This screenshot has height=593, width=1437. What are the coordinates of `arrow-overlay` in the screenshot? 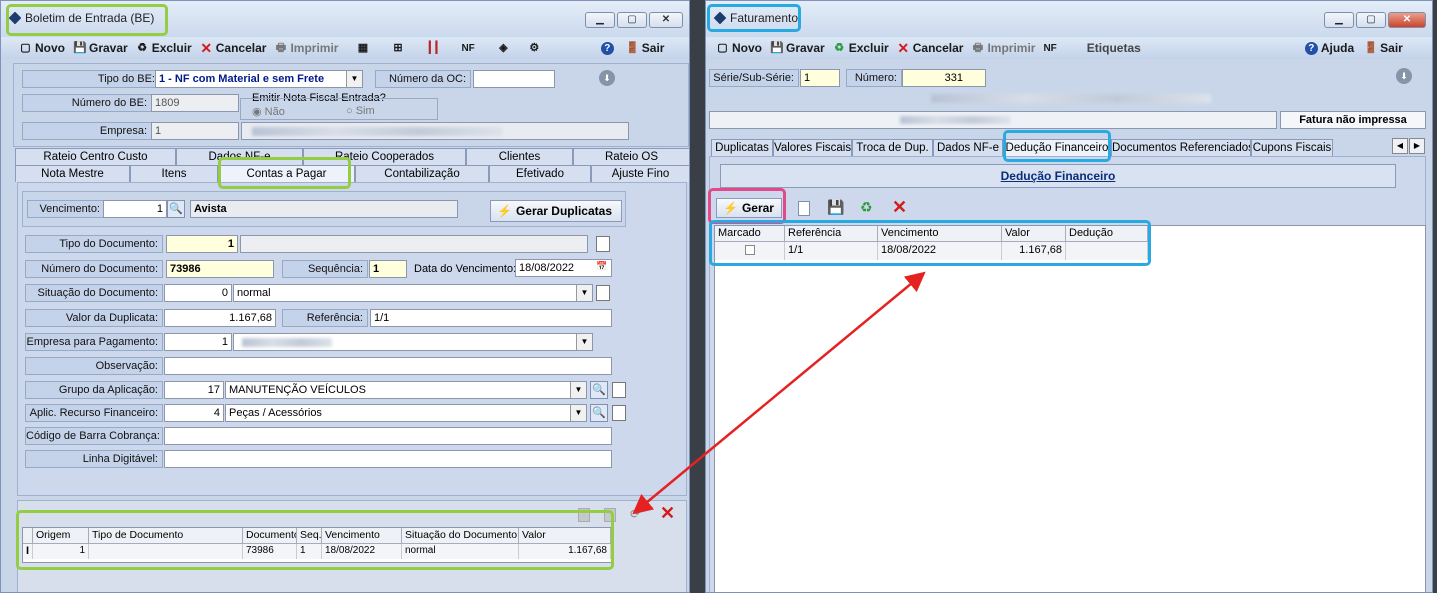 It's located at (779, 393).